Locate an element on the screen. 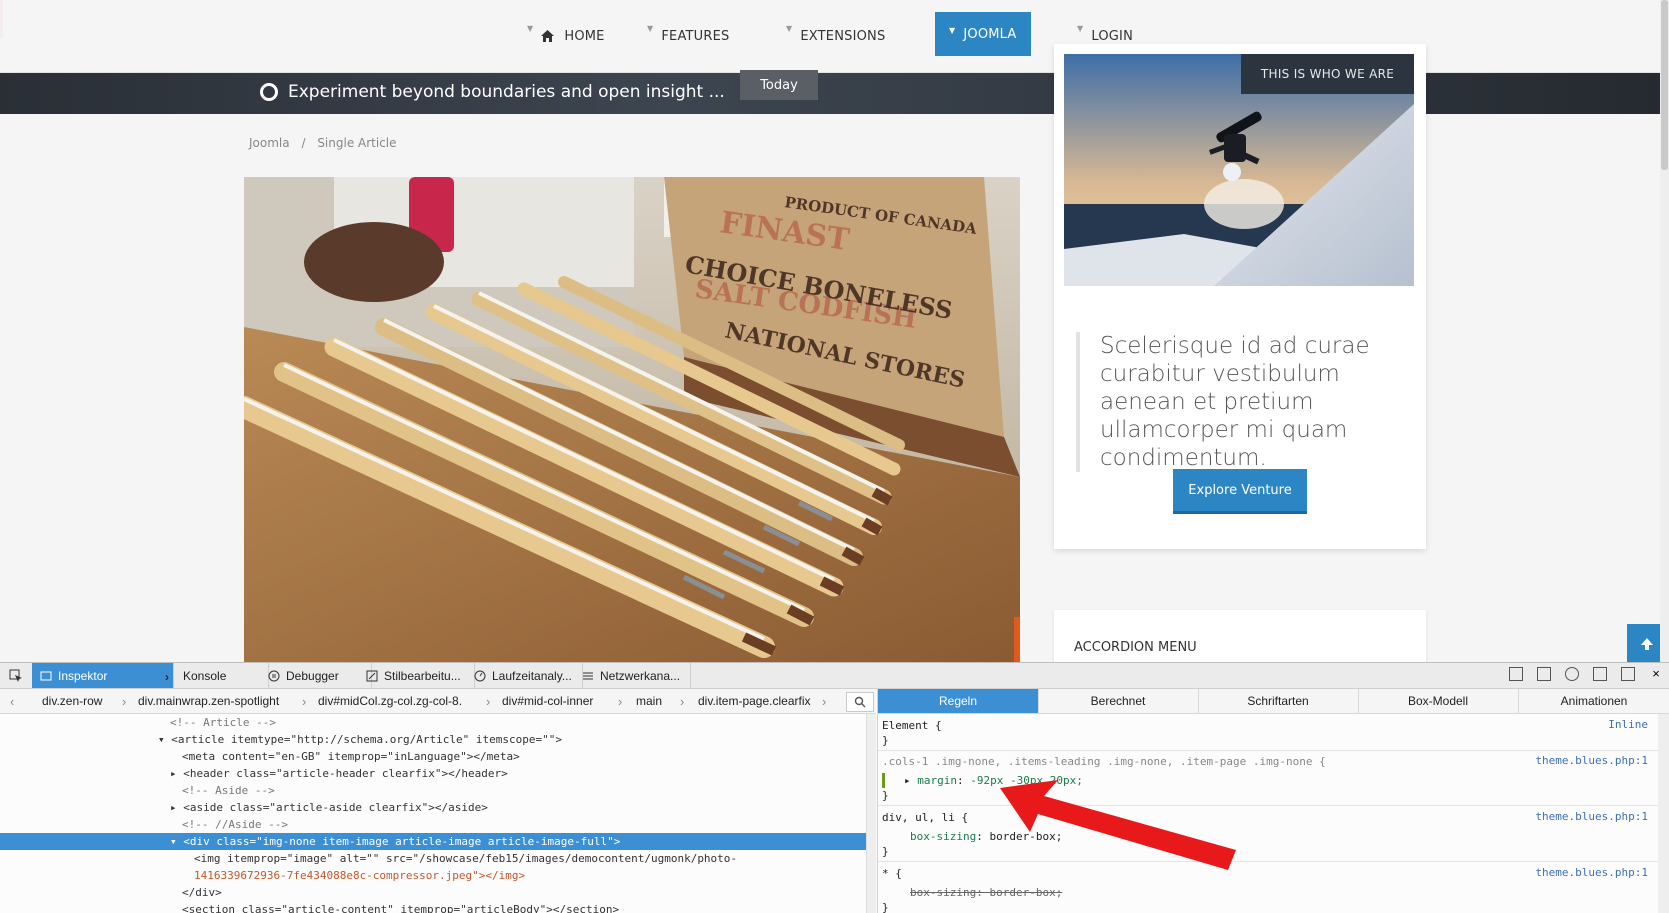 The height and width of the screenshot is (913, 1669). breadcrumb: Joomla / Single Article is located at coordinates (327, 143).